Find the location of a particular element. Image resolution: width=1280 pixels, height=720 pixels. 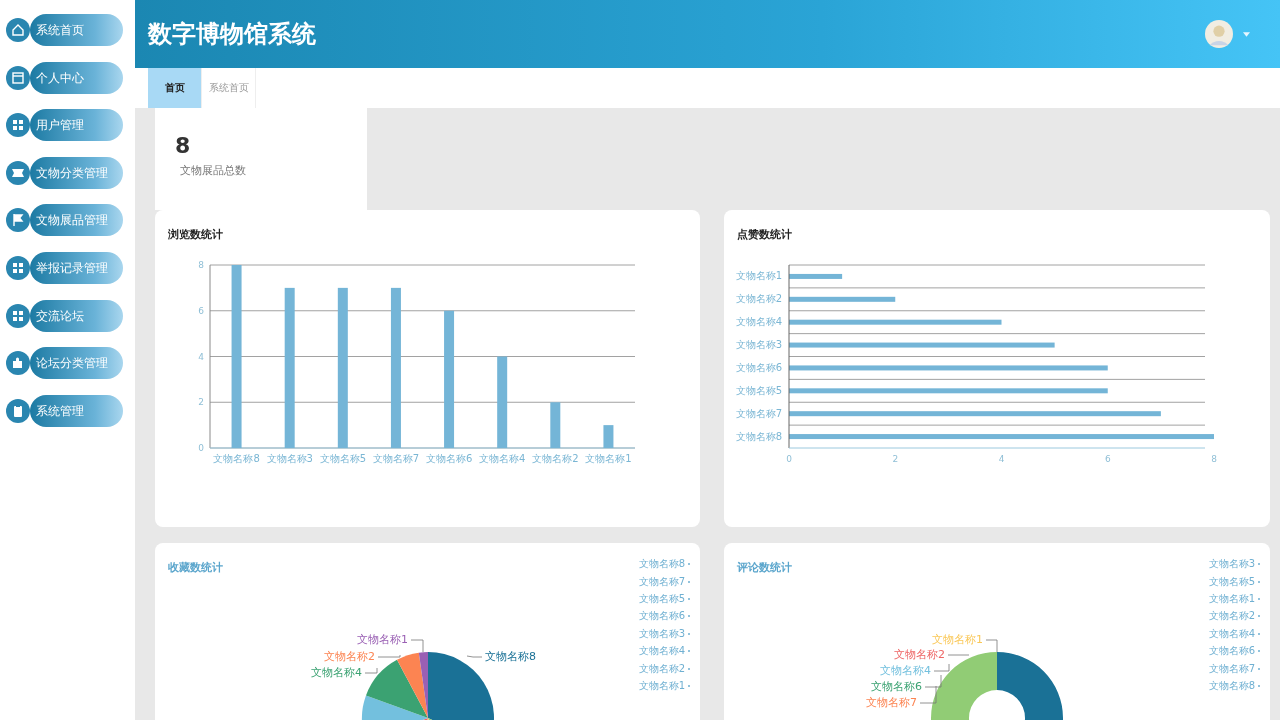

sidebar-item: 系统管理 is located at coordinates (76, 410).